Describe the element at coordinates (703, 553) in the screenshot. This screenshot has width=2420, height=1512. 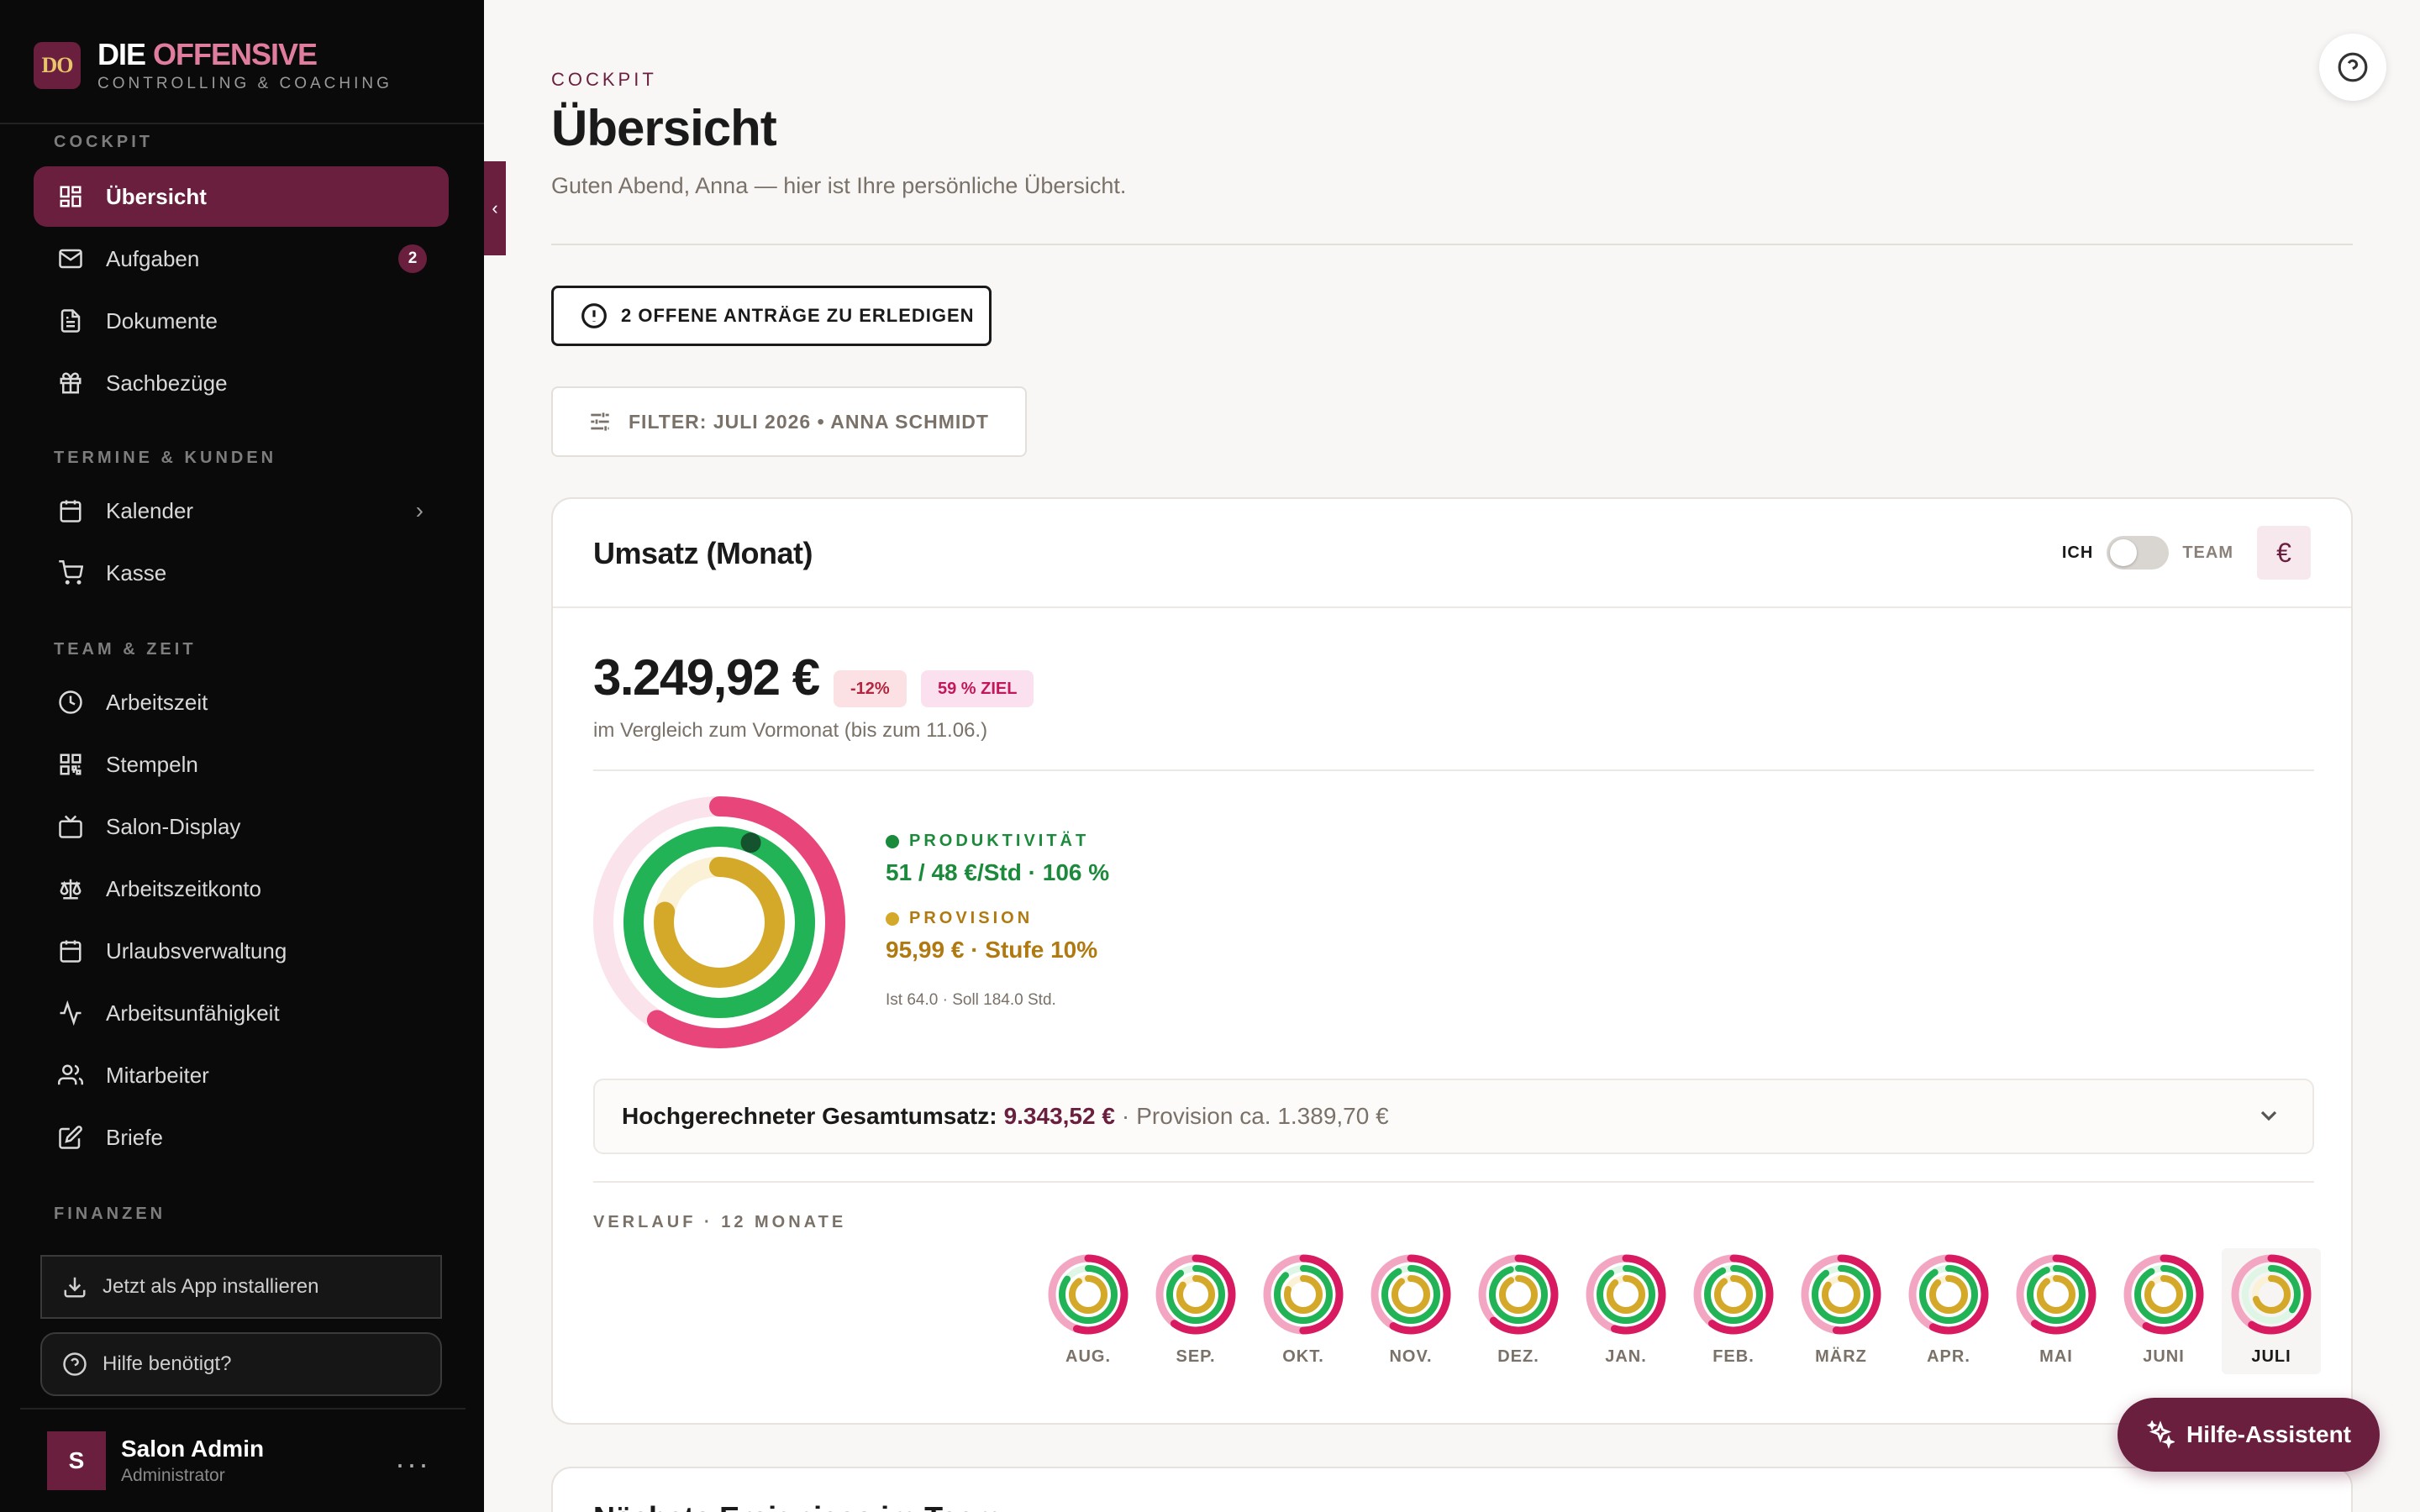
I see `card-title: Umsatz (Monat)` at that location.